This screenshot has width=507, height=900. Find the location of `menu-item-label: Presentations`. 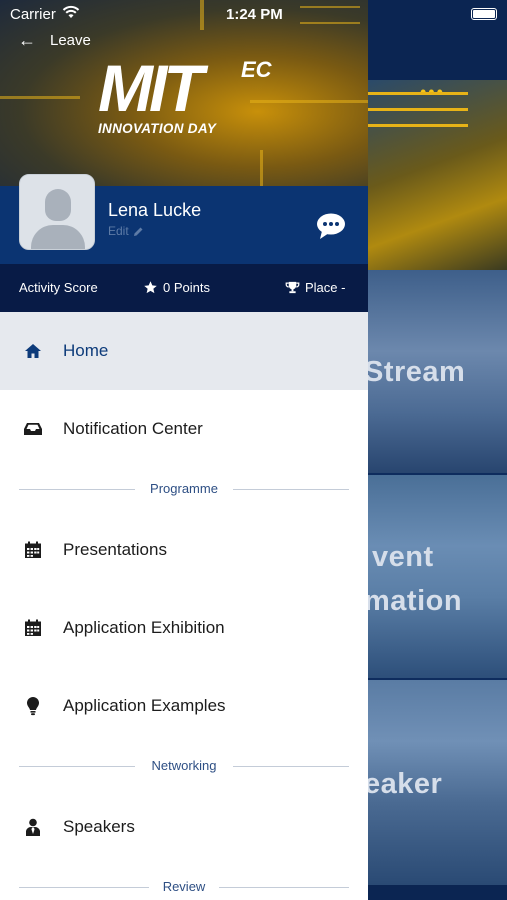

menu-item-label: Presentations is located at coordinates (115, 549).